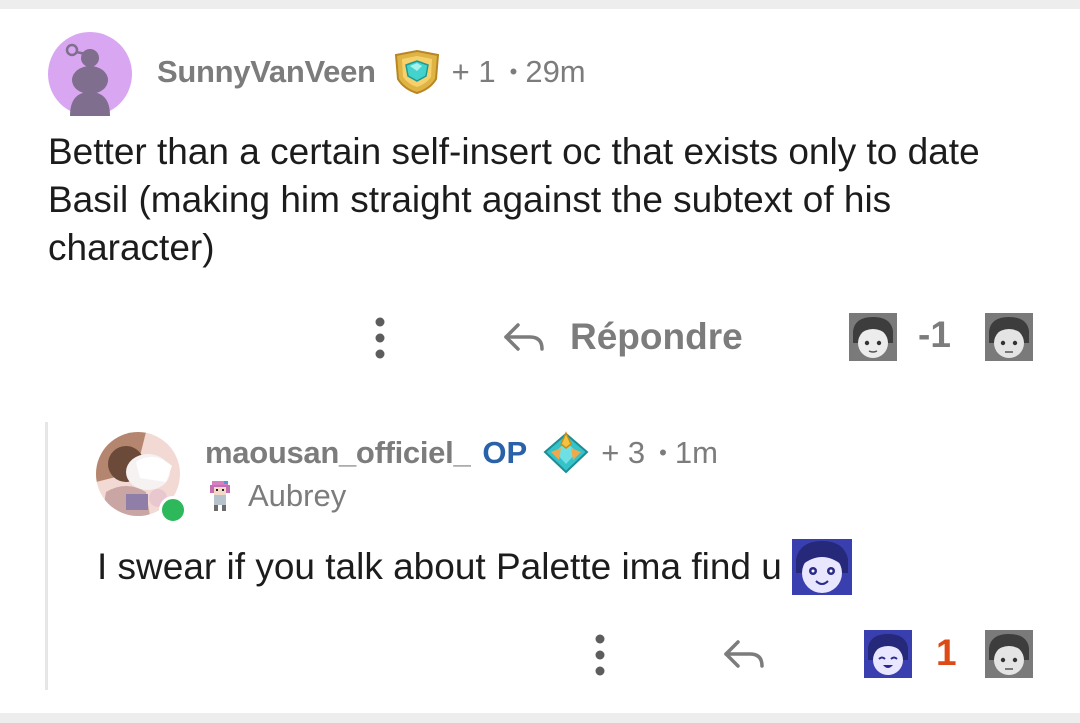  Describe the element at coordinates (540, 718) in the screenshot. I see `bottom-divider` at that location.